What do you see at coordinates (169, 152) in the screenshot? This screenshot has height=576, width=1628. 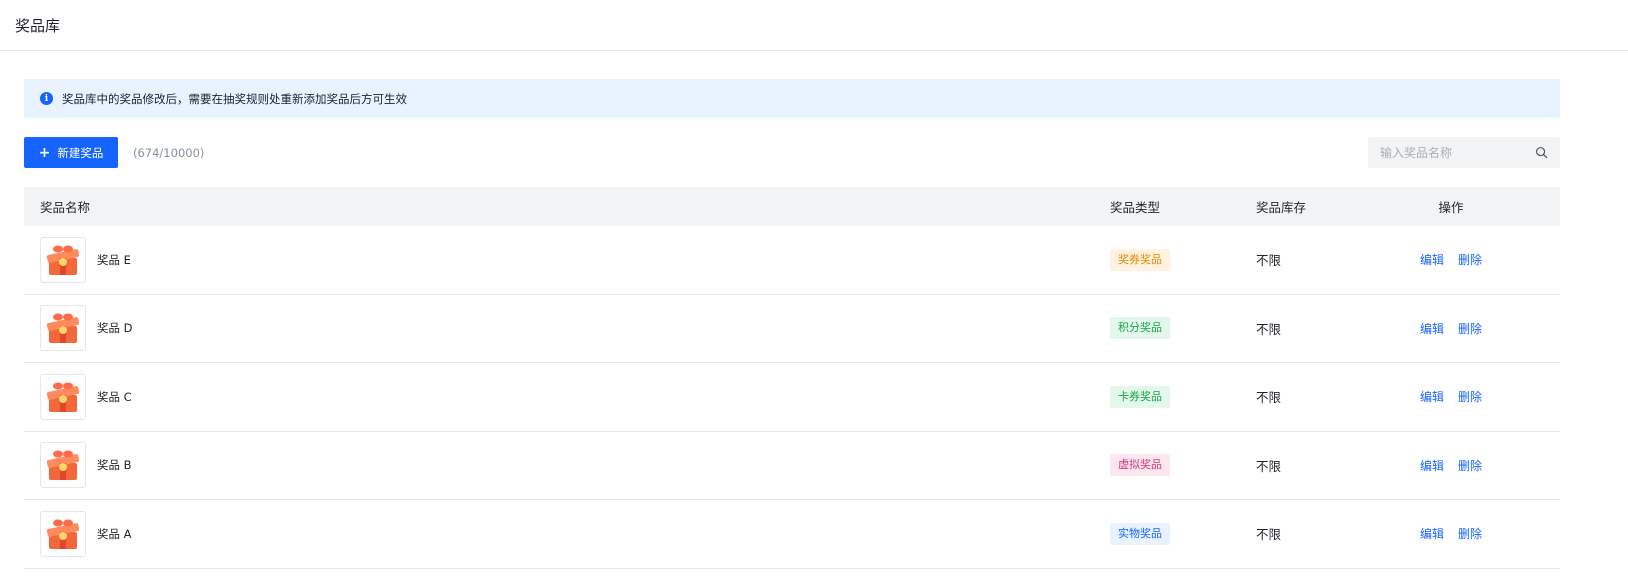 I see `prize-count: (674/10000)` at bounding box center [169, 152].